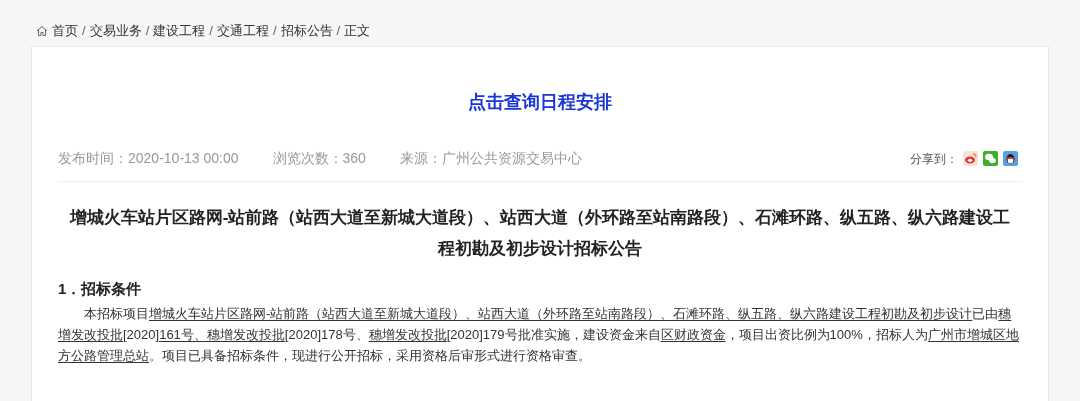 The height and width of the screenshot is (401, 1080). Describe the element at coordinates (990, 158) in the screenshot. I see `wechat-icon` at that location.